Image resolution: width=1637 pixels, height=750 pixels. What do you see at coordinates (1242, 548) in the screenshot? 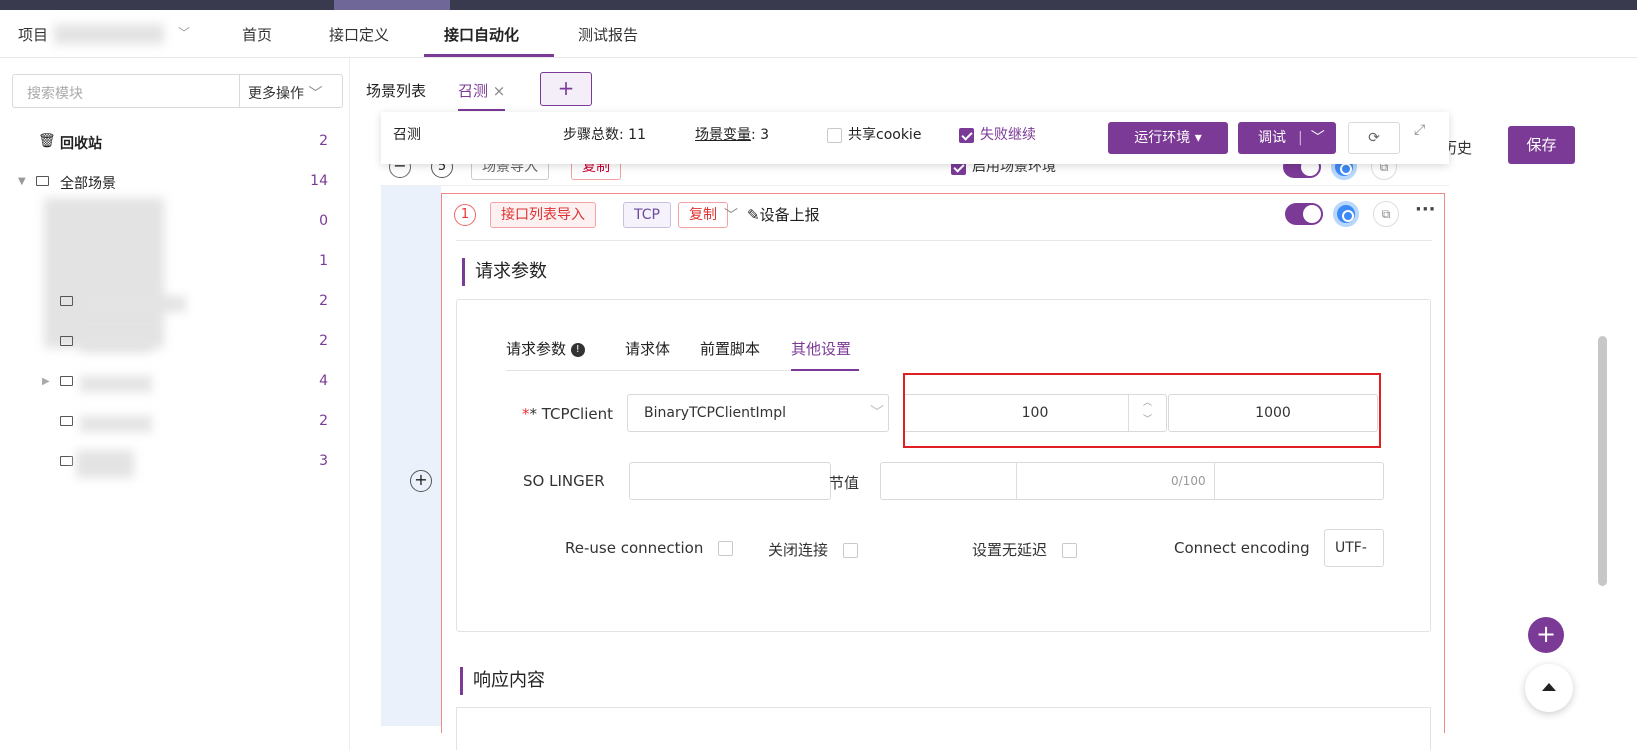
I see `encoding-label: Connect encoding` at bounding box center [1242, 548].